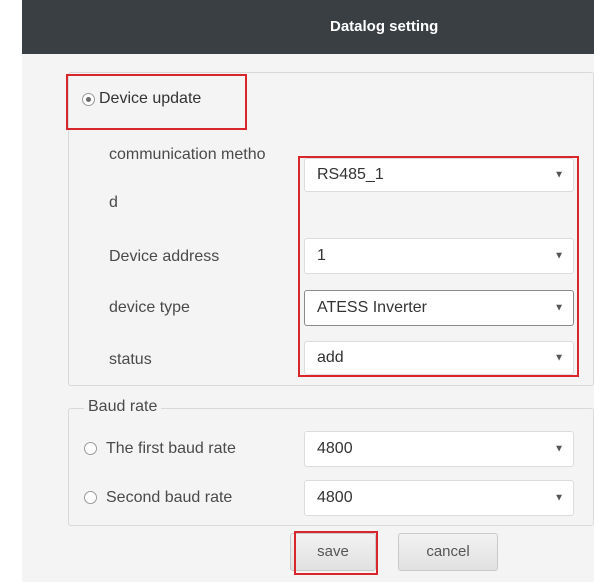 The image size is (594, 582). What do you see at coordinates (156, 102) in the screenshot?
I see `device-update-highlight` at bounding box center [156, 102].